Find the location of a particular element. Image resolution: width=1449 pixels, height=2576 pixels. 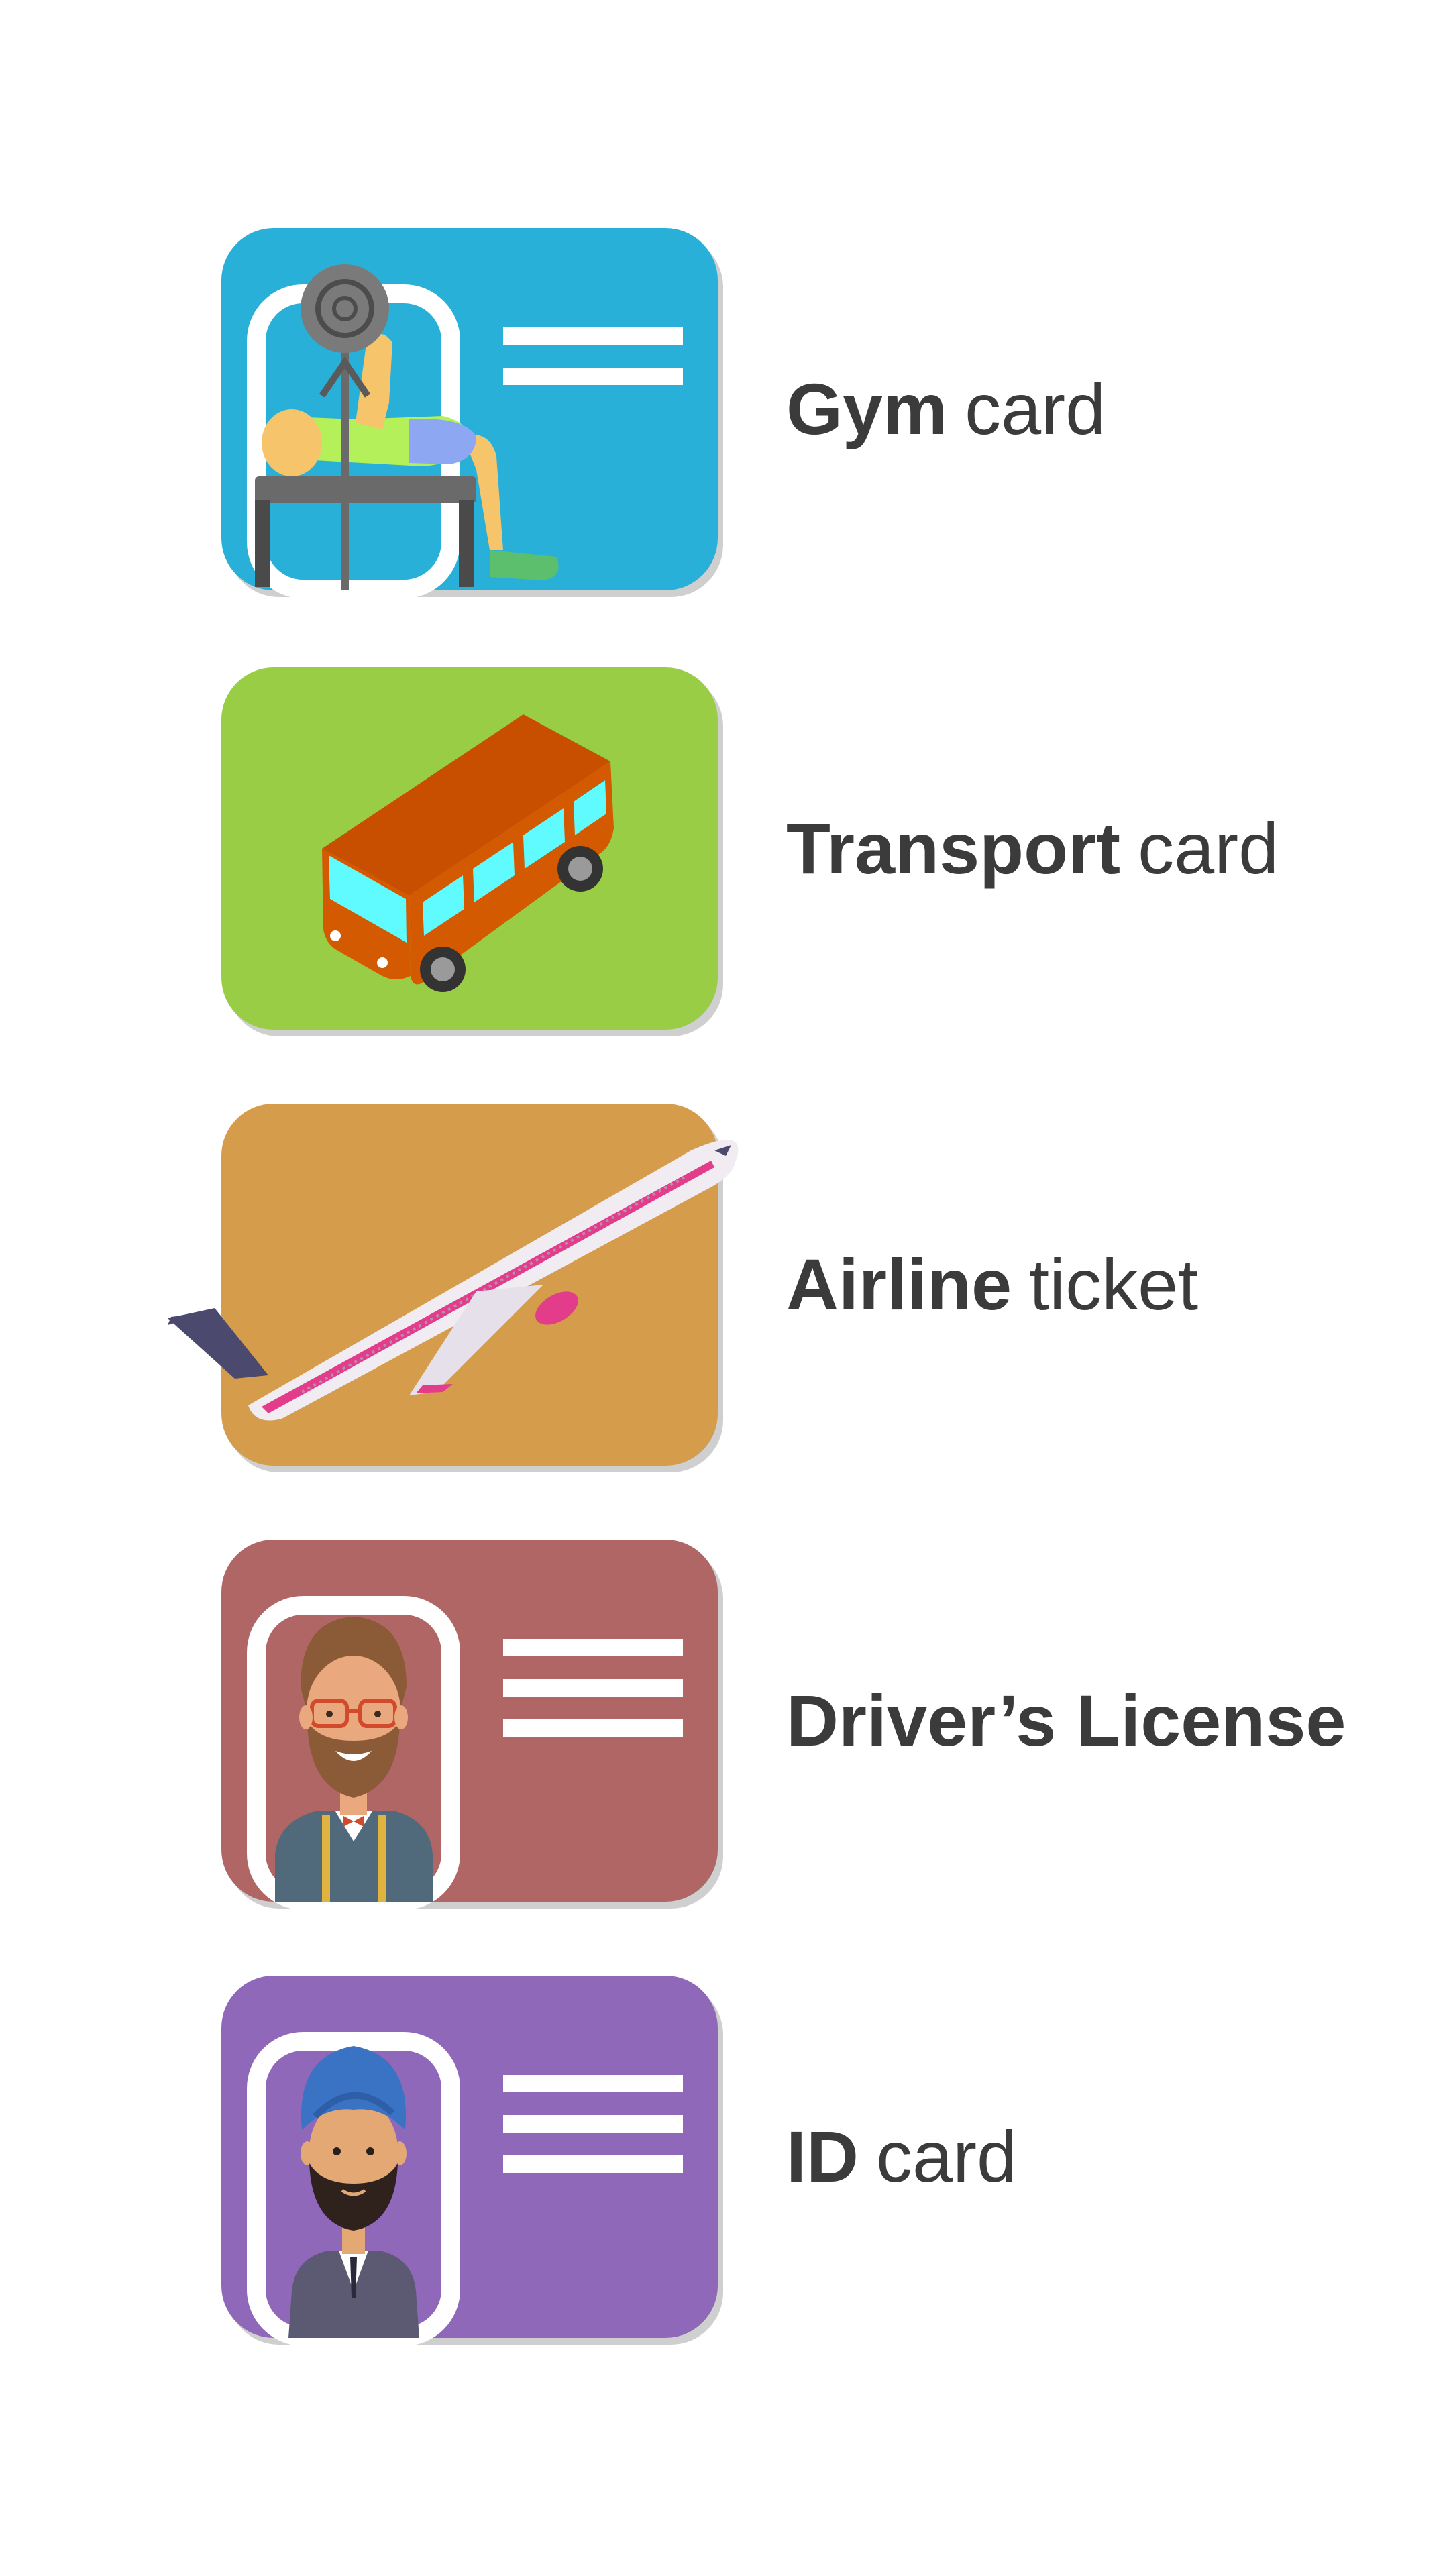

airline-ticket-label-strong: Airline is located at coordinates (899, 1284).